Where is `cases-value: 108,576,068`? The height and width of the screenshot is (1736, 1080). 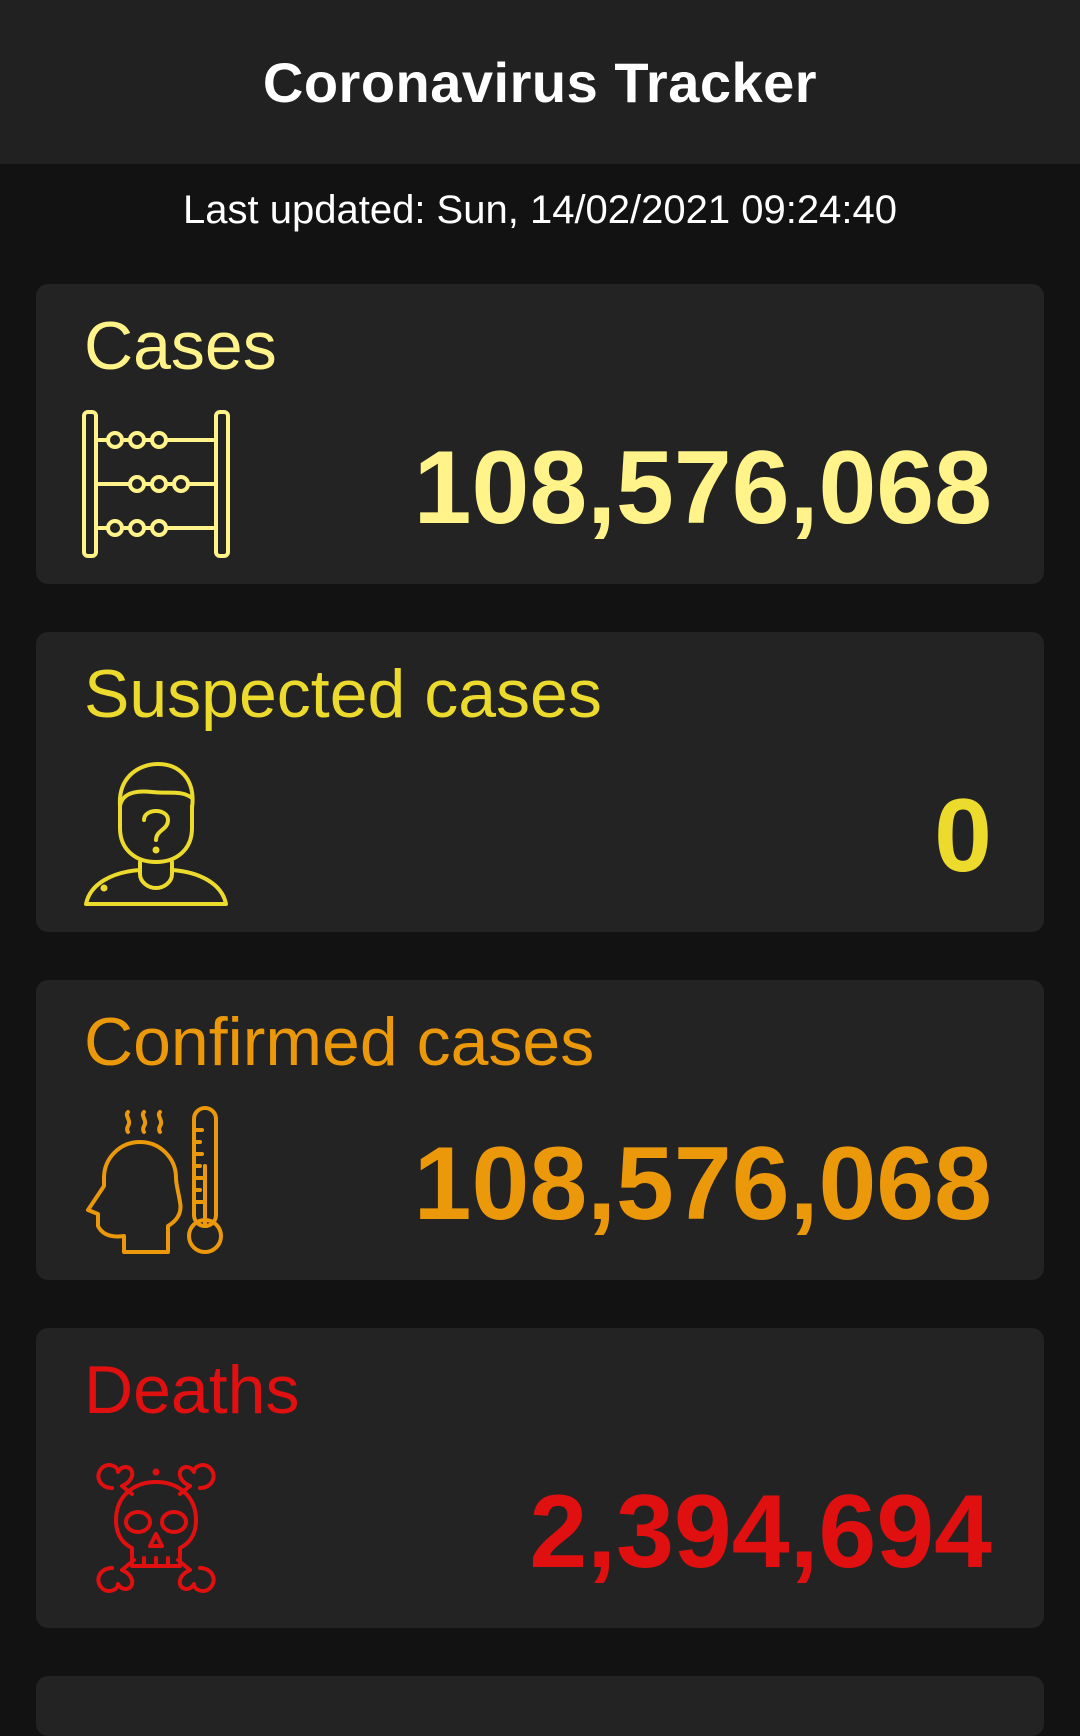
cases-value: 108,576,068 is located at coordinates (702, 488).